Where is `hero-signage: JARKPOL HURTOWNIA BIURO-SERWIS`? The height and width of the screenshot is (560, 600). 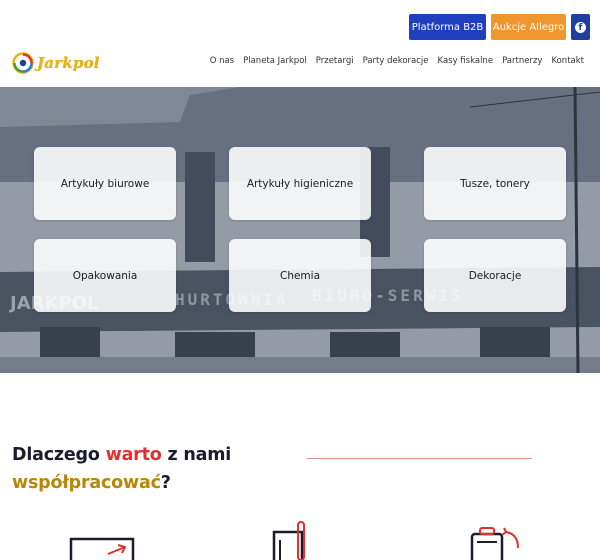
hero-signage: JARKPOL HURTOWNIA BIURO-SERWIS is located at coordinates (234, 300).